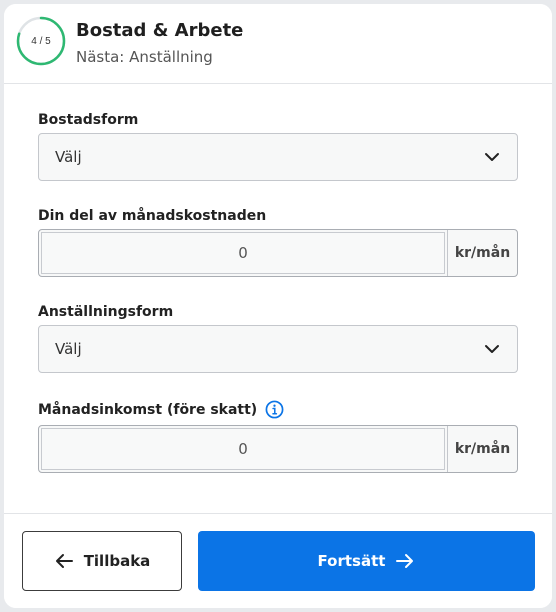 The width and height of the screenshot is (556, 612). Describe the element at coordinates (278, 349) in the screenshot. I see `employment-select: Välj` at that location.